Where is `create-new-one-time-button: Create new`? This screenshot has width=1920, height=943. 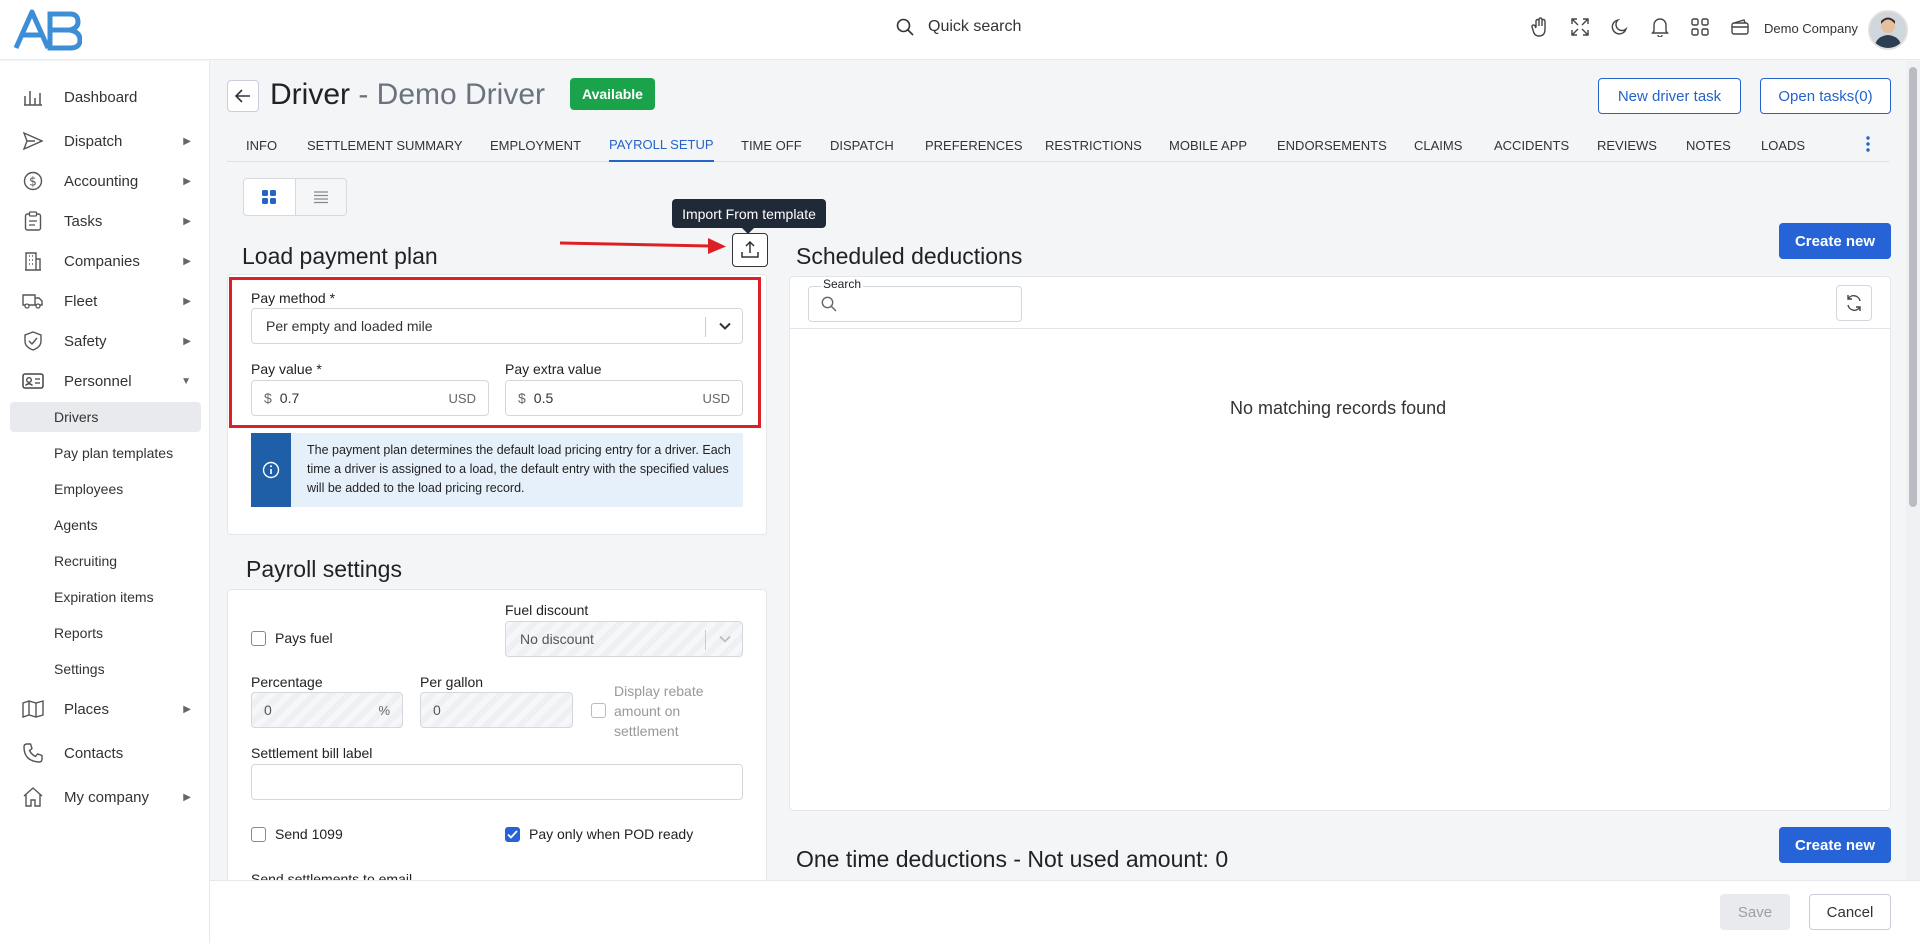
create-new-one-time-button: Create new is located at coordinates (1835, 845).